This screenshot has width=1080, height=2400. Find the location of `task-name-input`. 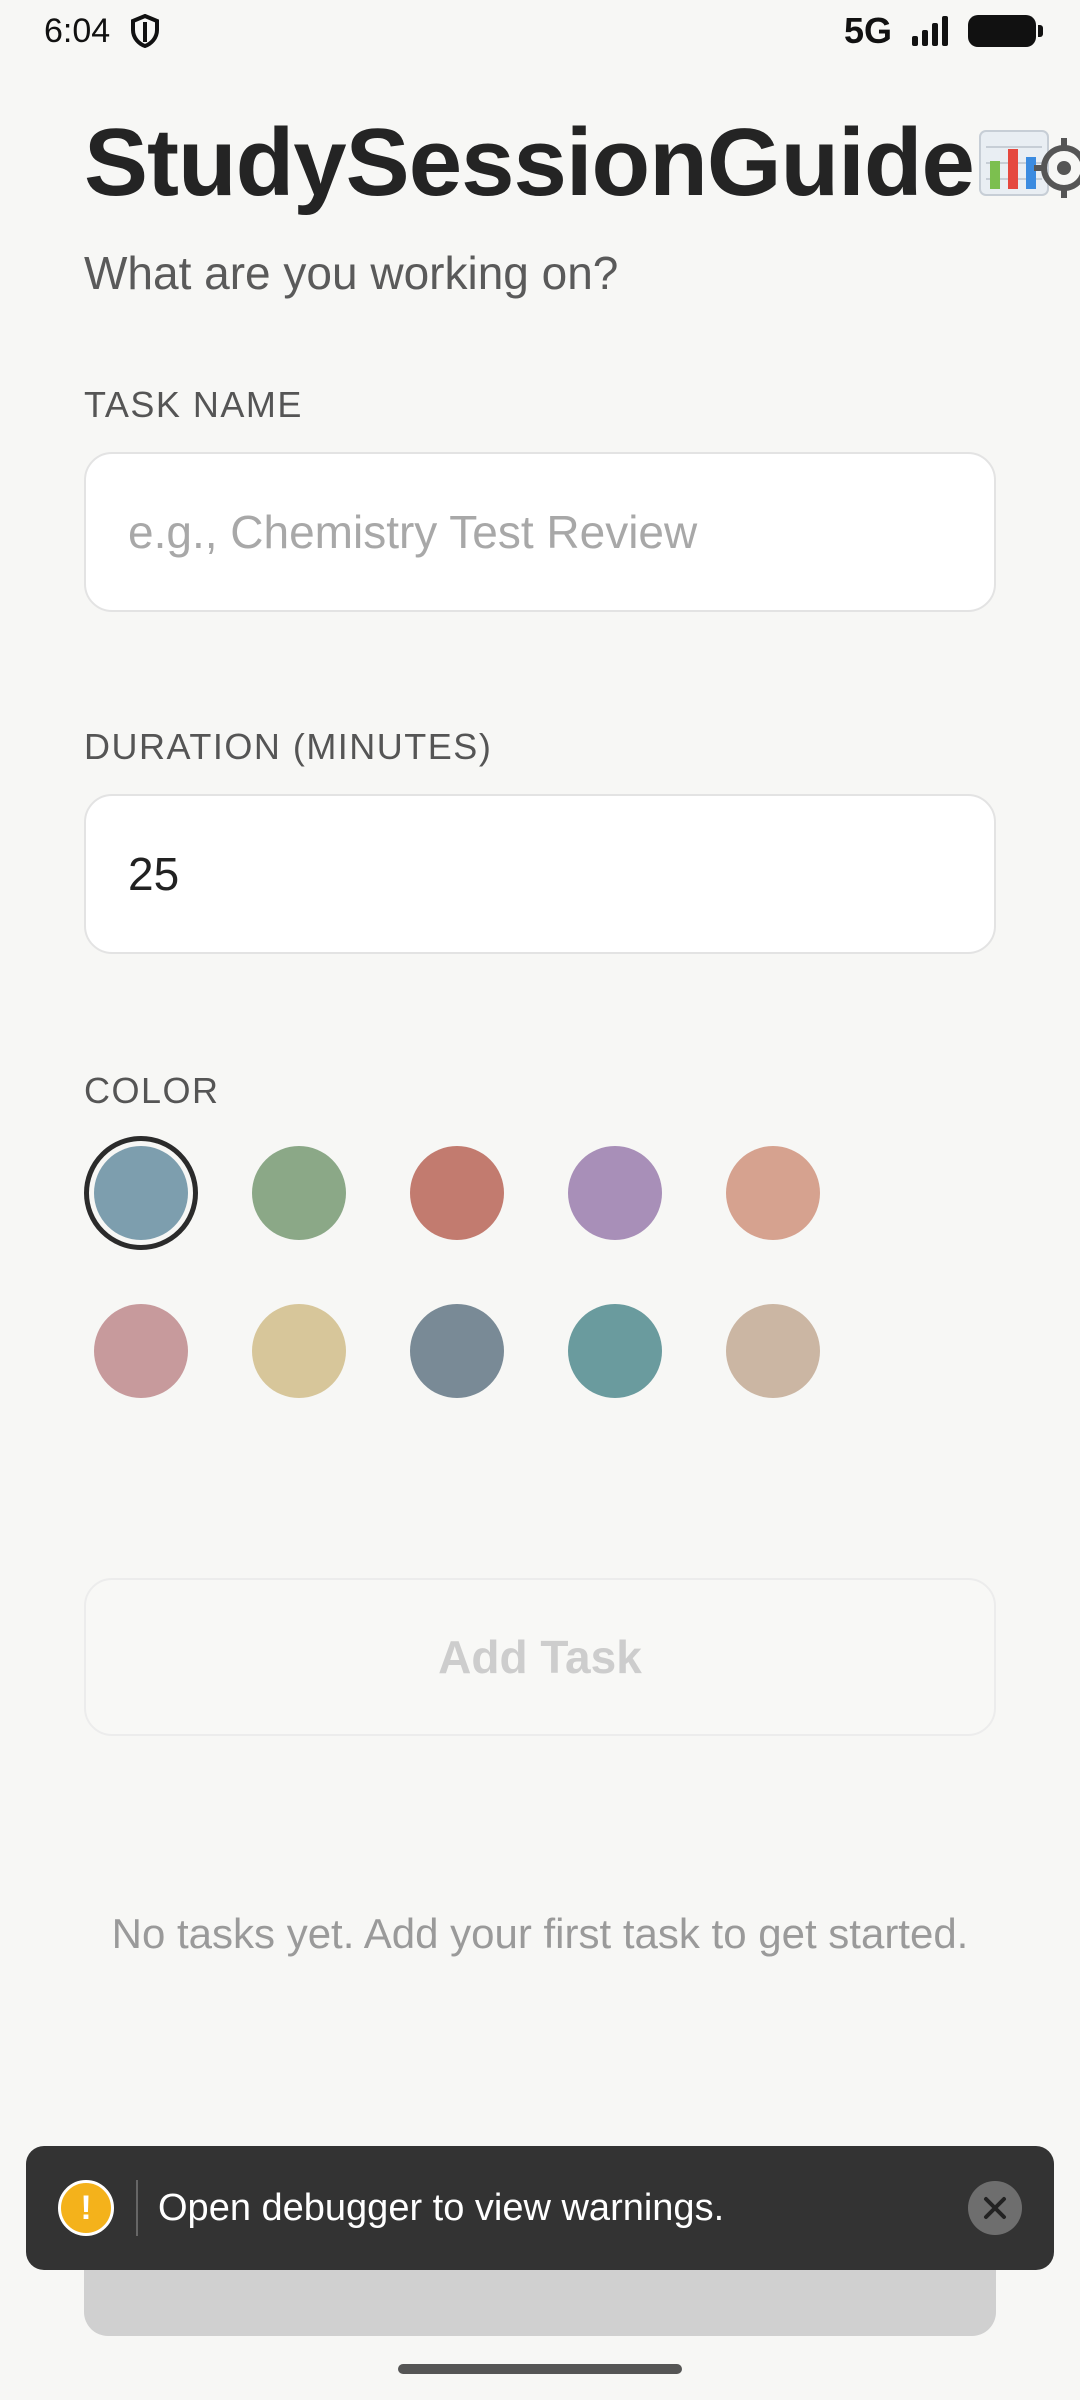

task-name-input is located at coordinates (540, 532).